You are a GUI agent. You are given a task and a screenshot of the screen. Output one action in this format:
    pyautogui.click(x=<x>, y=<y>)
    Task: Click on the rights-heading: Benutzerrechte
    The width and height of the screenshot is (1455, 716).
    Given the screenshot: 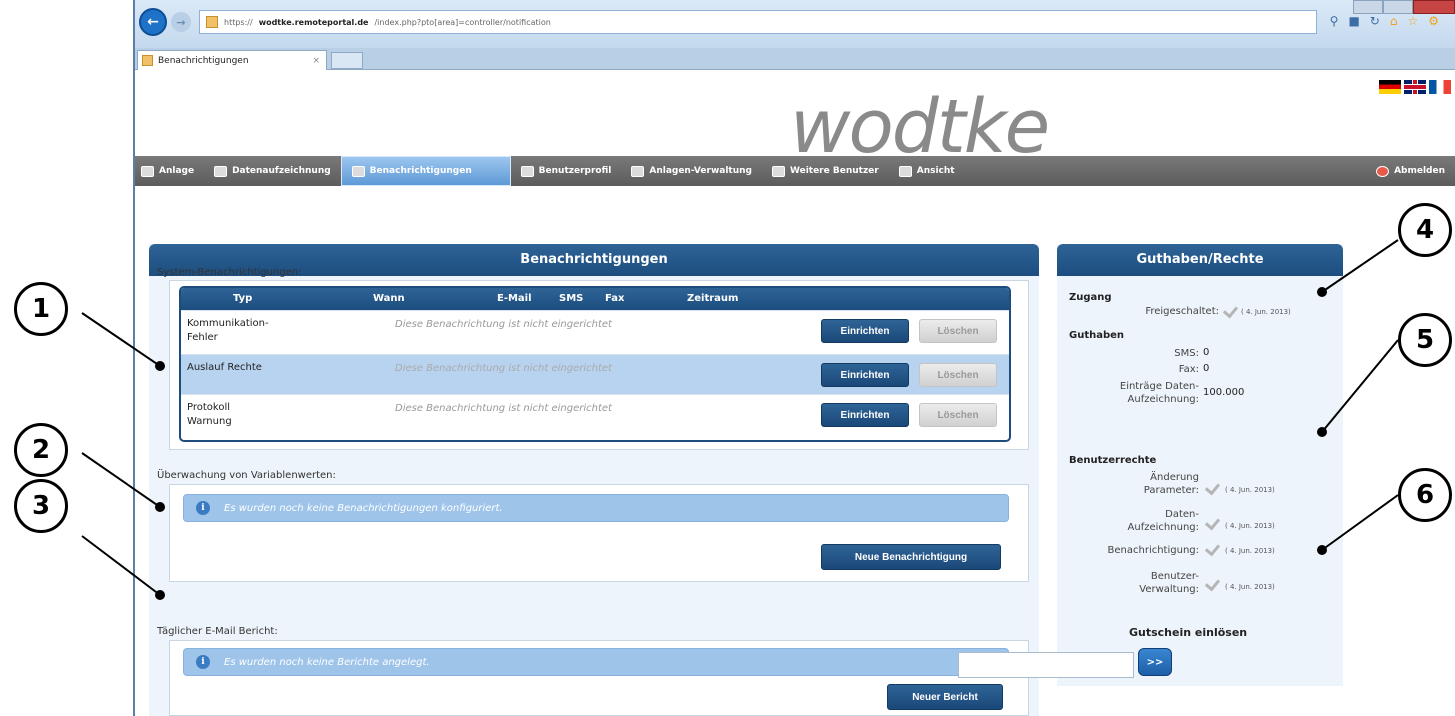 What is the action you would take?
    pyautogui.click(x=1113, y=460)
    